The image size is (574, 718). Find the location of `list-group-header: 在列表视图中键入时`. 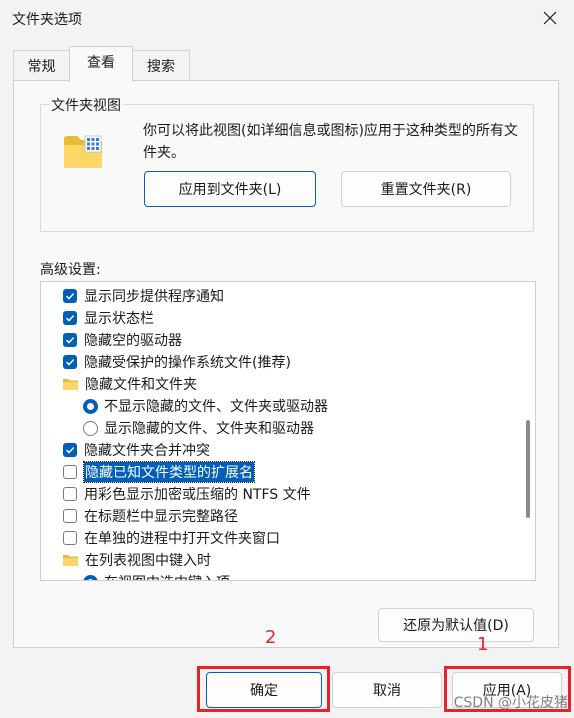

list-group-header: 在列表视图中键入时 is located at coordinates (137, 560).